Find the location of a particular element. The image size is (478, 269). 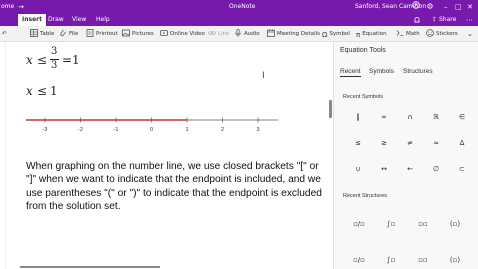

ribbon-symbol-label: Symbol is located at coordinates (339, 34).